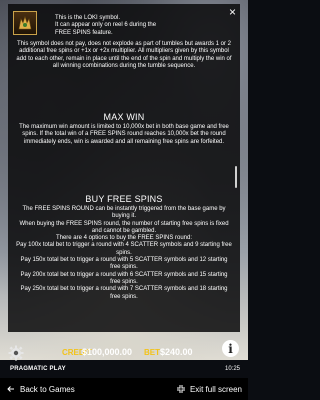 The width and height of the screenshot is (320, 400). What do you see at coordinates (47, 389) in the screenshot?
I see `back-to-games-label: Back to Games` at bounding box center [47, 389].